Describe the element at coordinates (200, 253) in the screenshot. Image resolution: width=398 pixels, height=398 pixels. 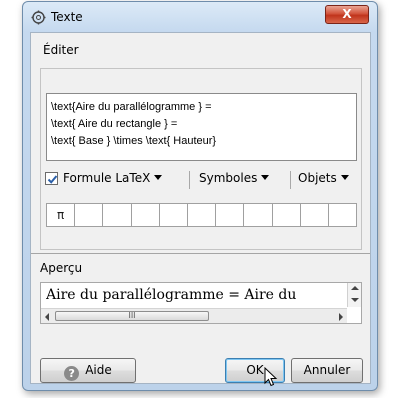
I see `section-divider` at that location.